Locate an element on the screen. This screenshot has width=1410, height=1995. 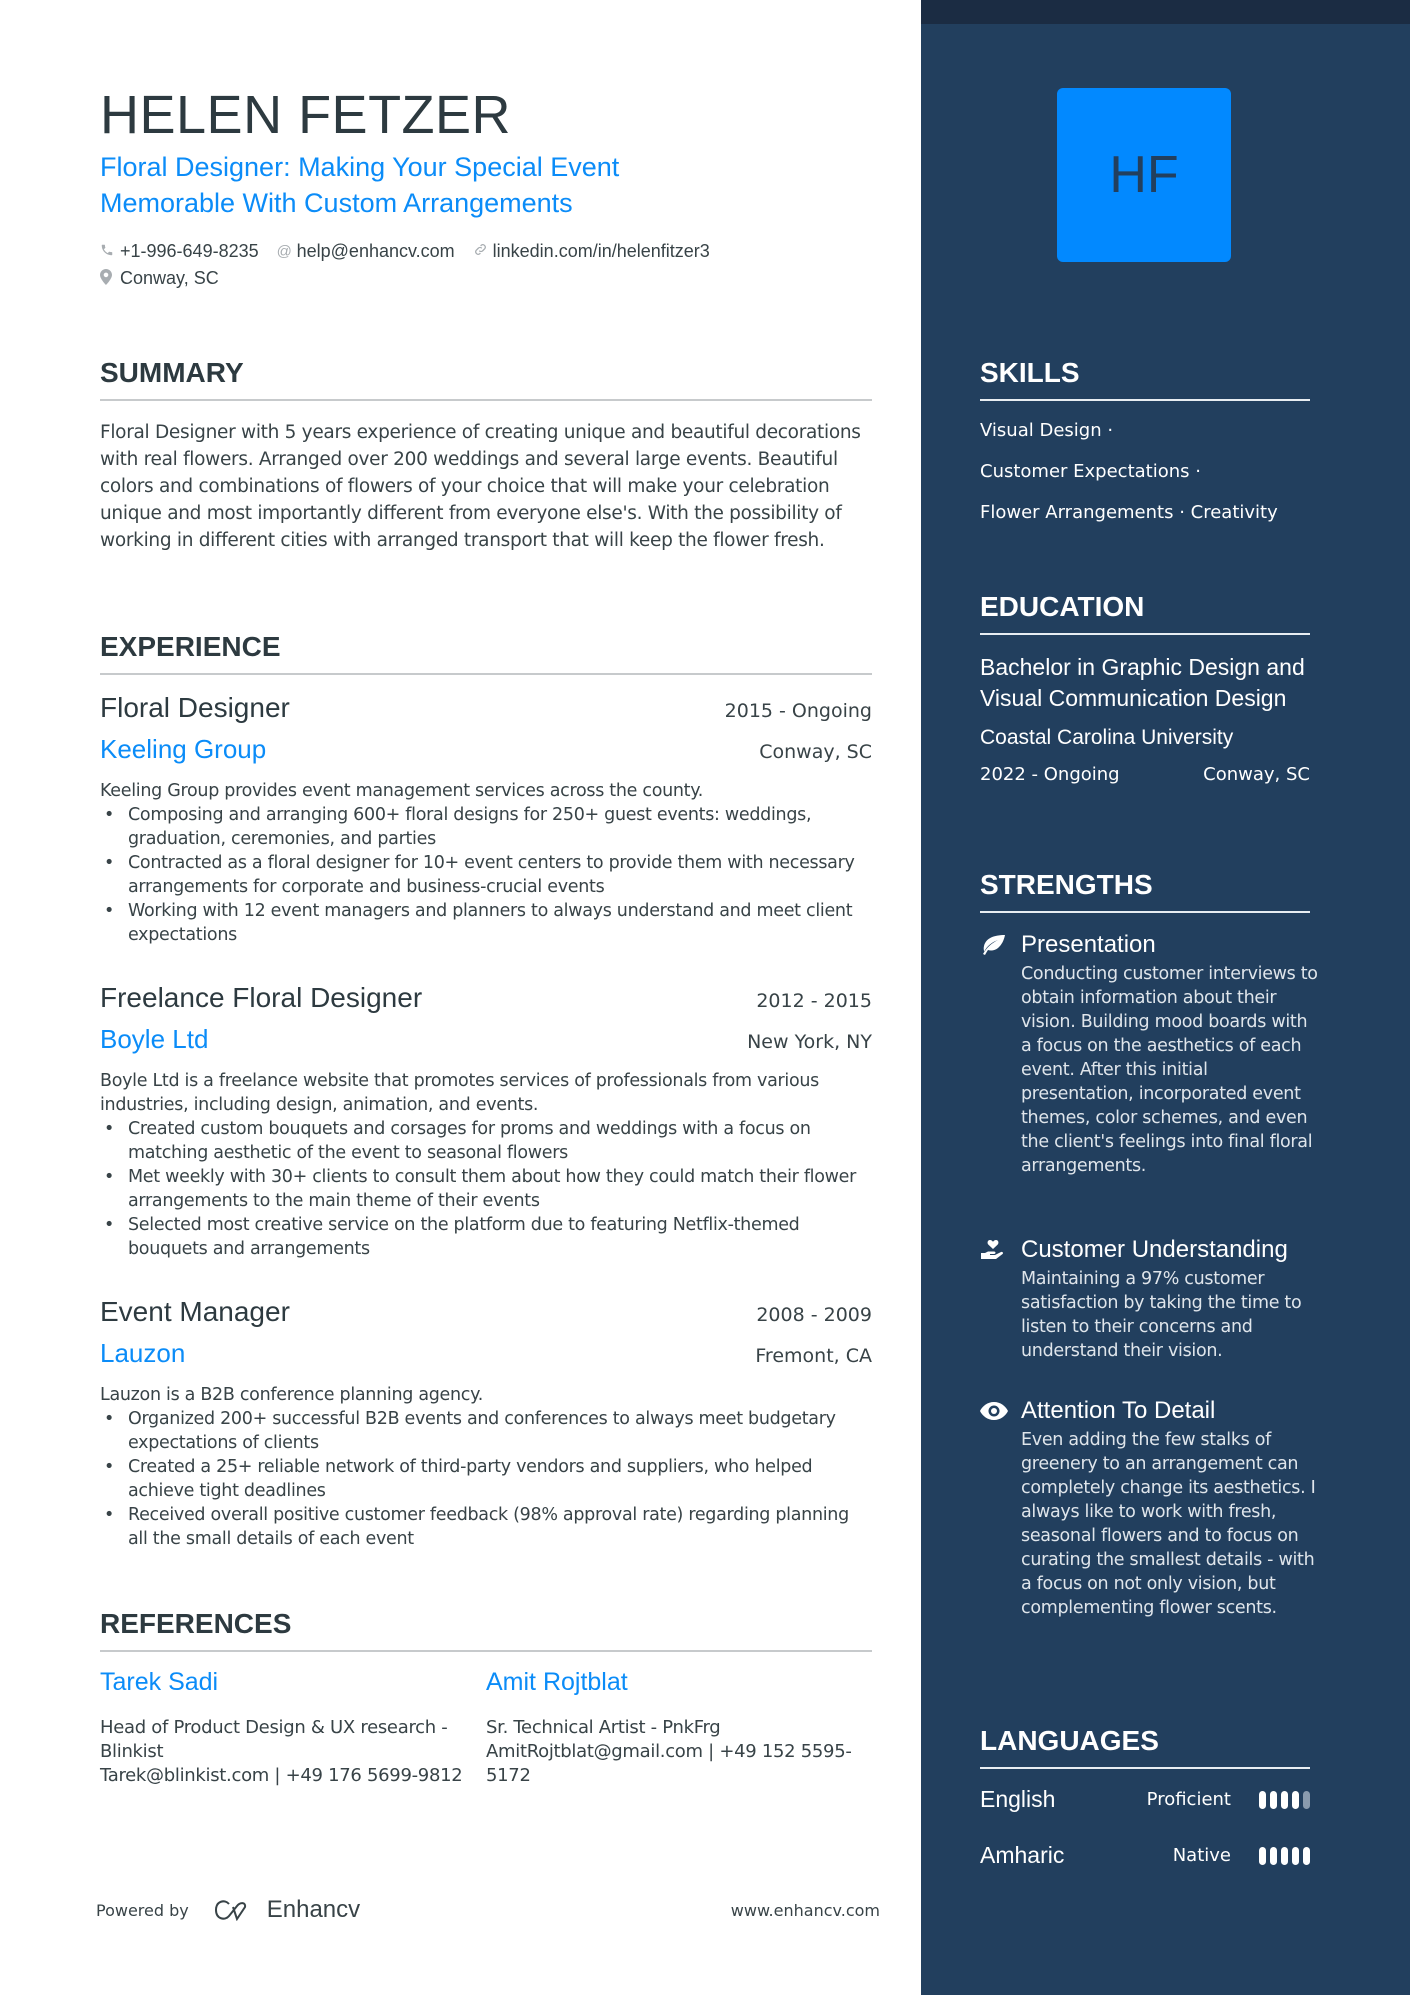
strength-title: Customer Understanding is located at coordinates (1154, 1249).